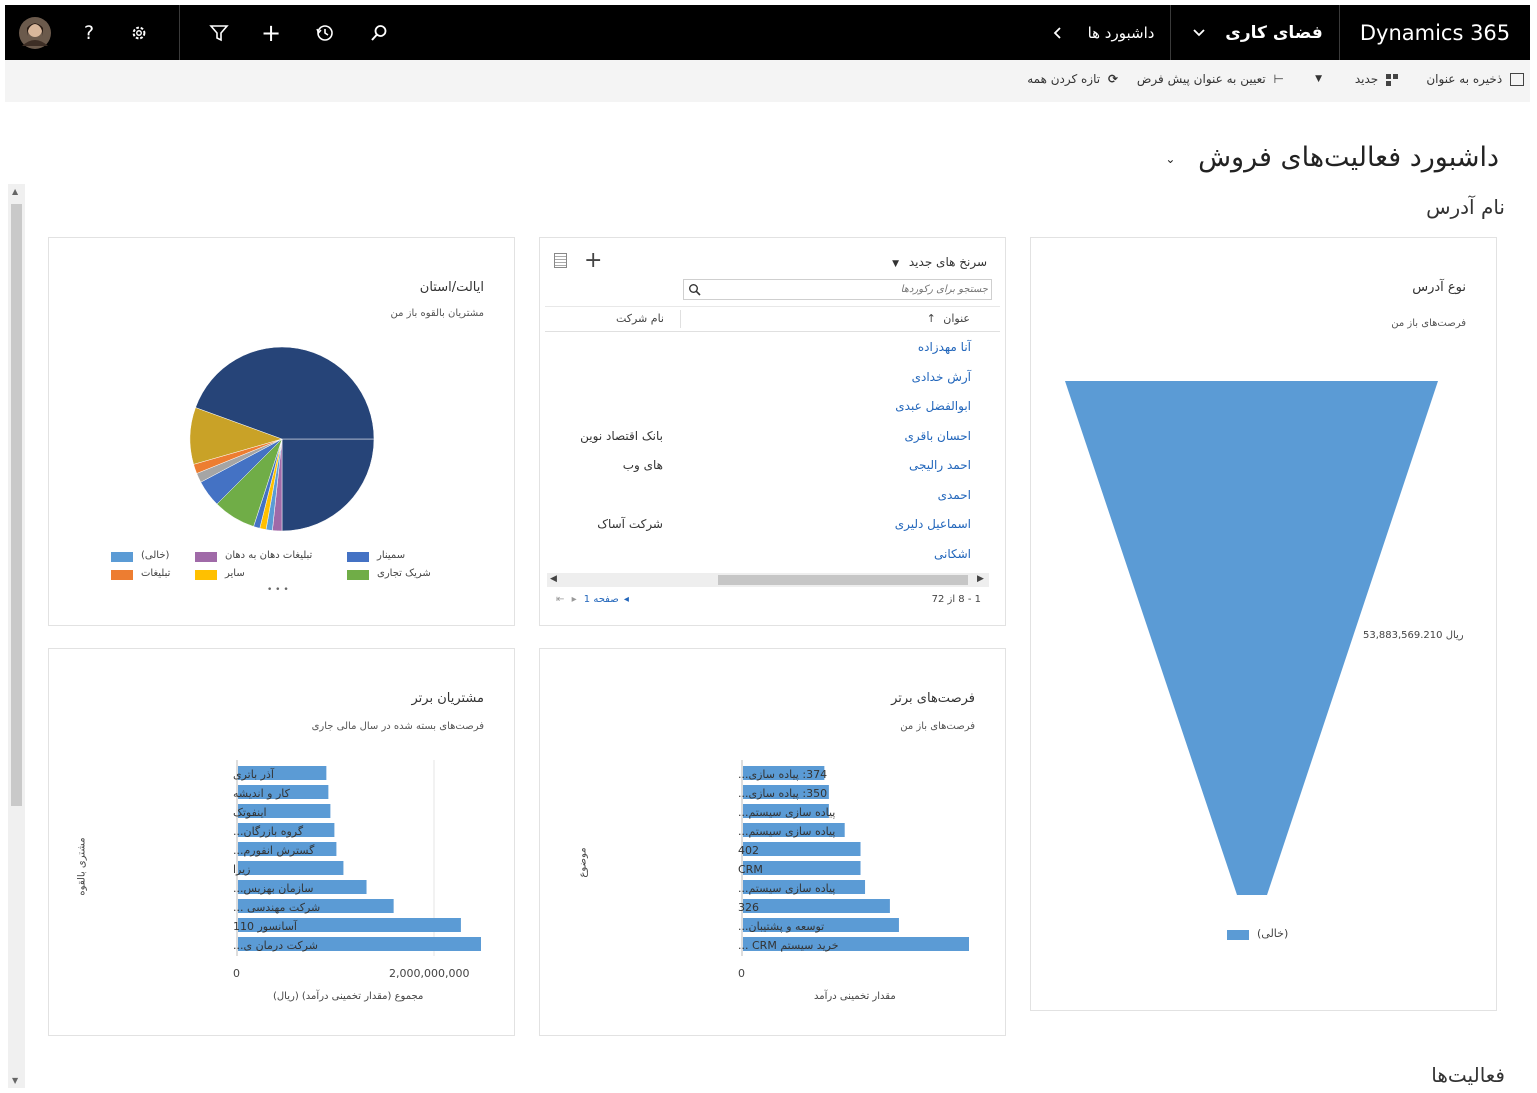  I want to click on help-icon: ?, so click(89, 32).